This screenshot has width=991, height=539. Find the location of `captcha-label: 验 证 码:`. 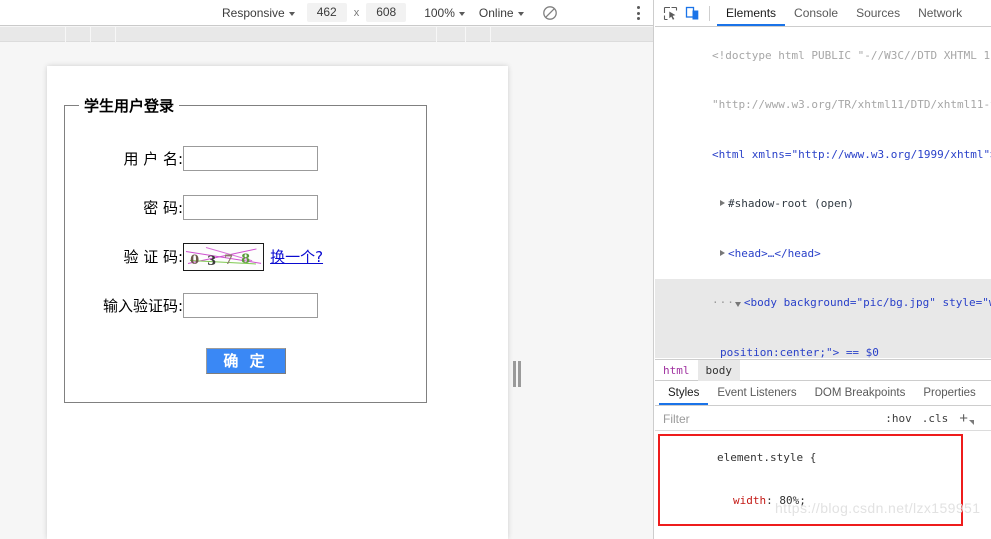

captcha-label: 验 证 码: is located at coordinates (153, 257).